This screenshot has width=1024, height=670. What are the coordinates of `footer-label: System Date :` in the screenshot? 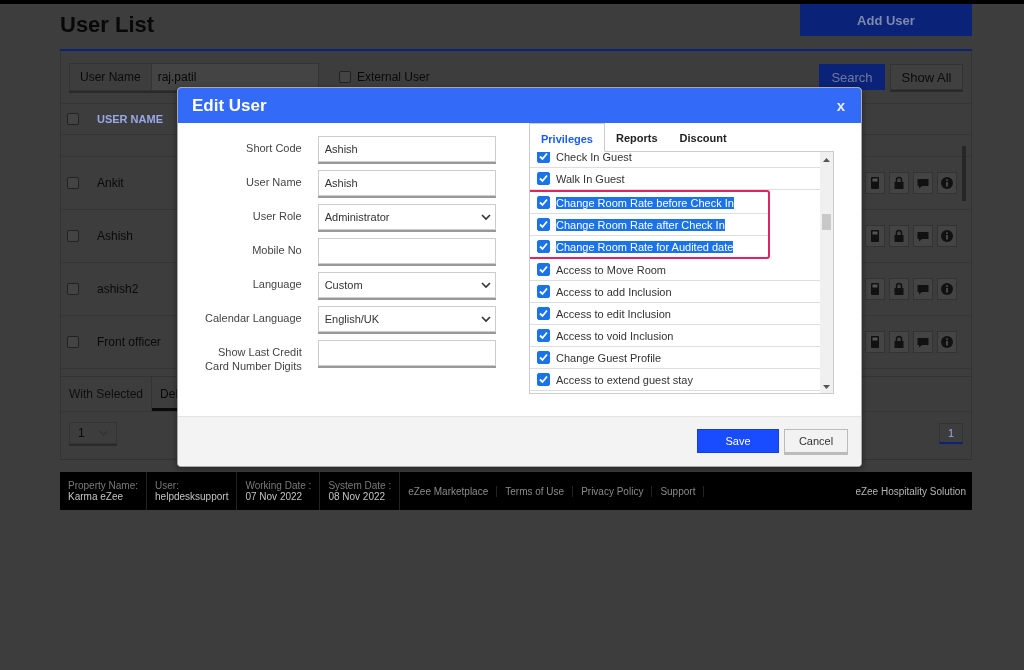 It's located at (360, 485).